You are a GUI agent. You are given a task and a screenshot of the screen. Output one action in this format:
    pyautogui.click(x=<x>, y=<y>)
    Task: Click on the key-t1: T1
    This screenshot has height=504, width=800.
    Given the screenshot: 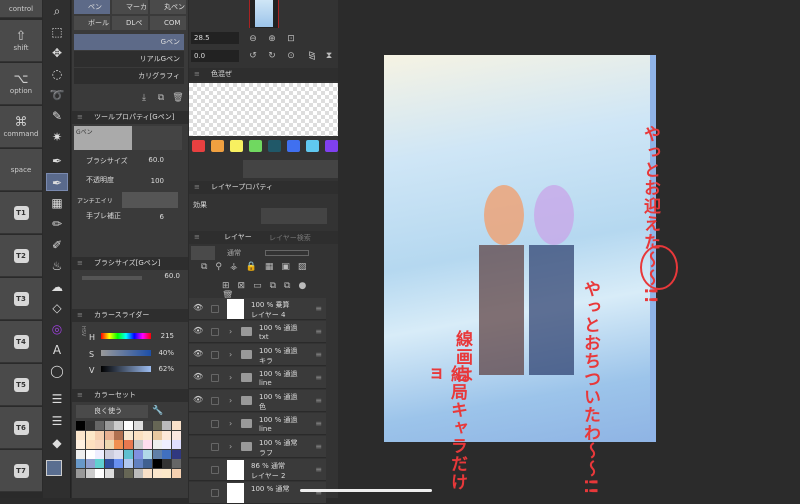 What is the action you would take?
    pyautogui.click(x=21, y=213)
    